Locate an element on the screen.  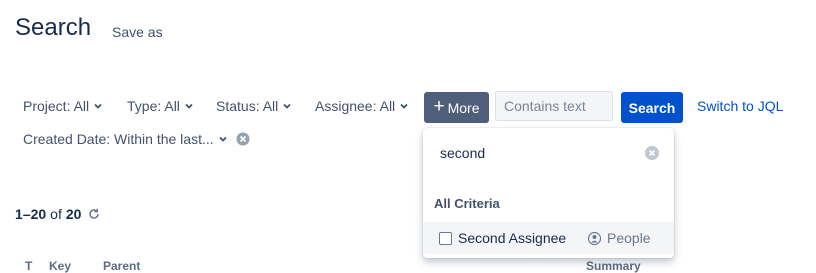
save-as-button: Save as is located at coordinates (137, 32).